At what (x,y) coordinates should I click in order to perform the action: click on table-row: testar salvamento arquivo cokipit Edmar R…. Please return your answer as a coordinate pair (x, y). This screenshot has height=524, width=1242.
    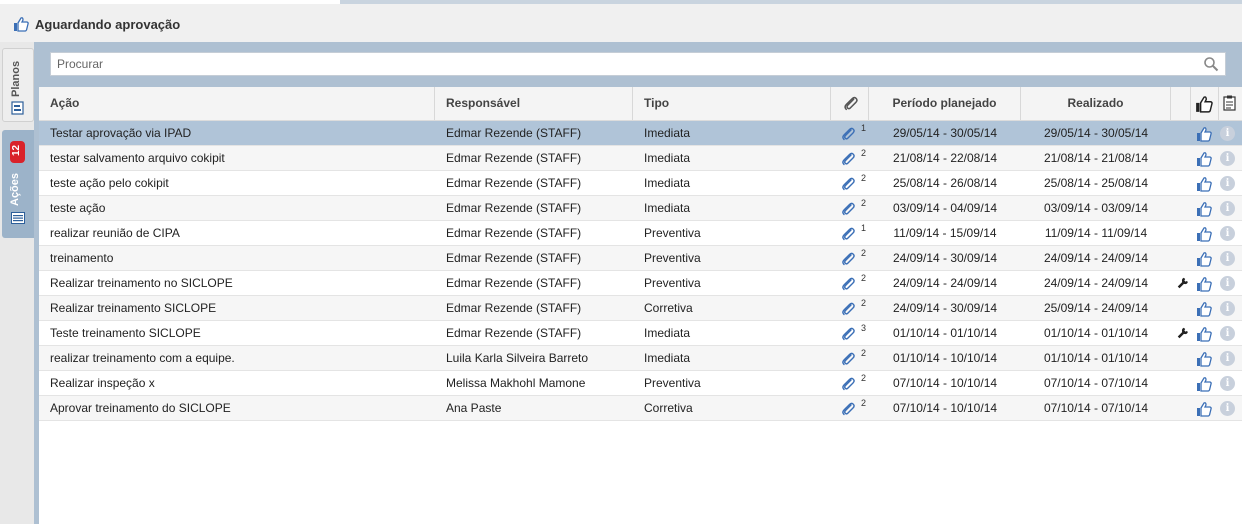
    Looking at the image, I should click on (640, 158).